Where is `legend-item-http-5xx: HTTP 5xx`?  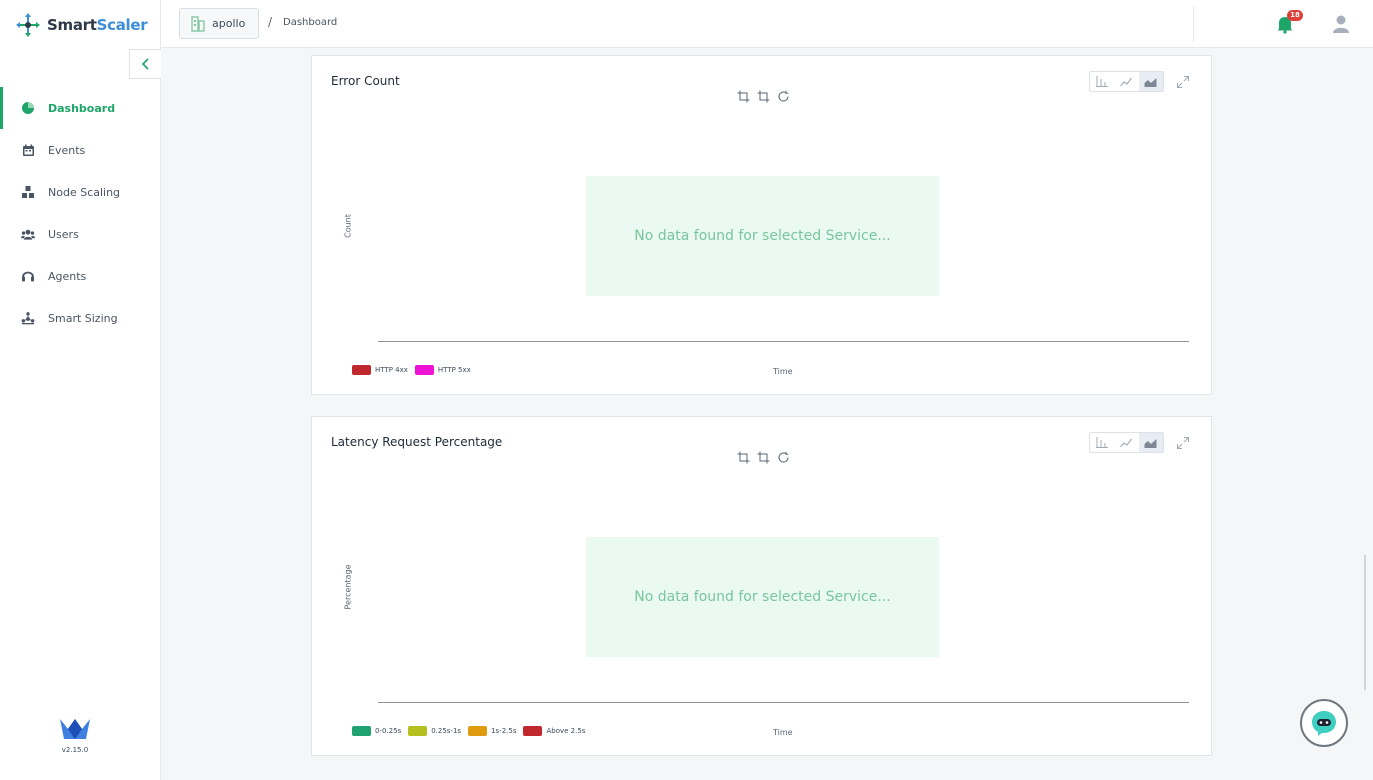 legend-item-http-5xx: HTTP 5xx is located at coordinates (442, 370).